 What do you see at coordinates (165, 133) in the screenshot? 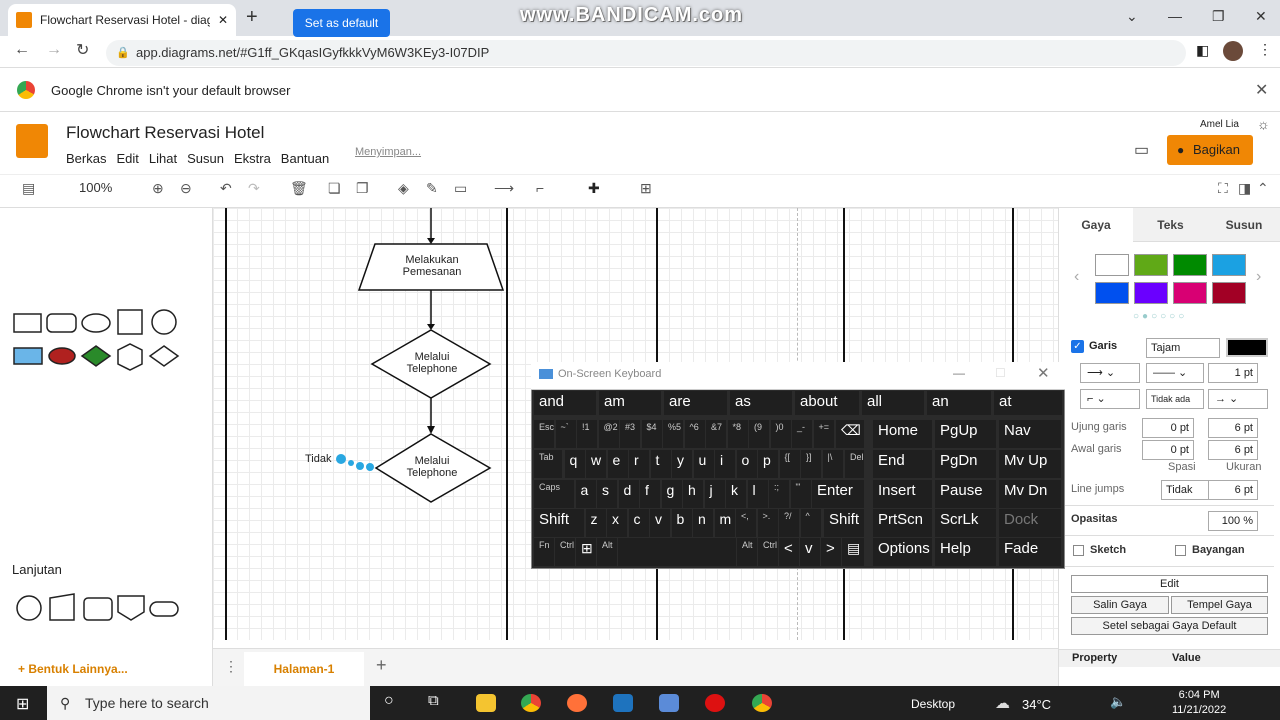
I see `document-title: Flowchart Reservasi Hotel` at bounding box center [165, 133].